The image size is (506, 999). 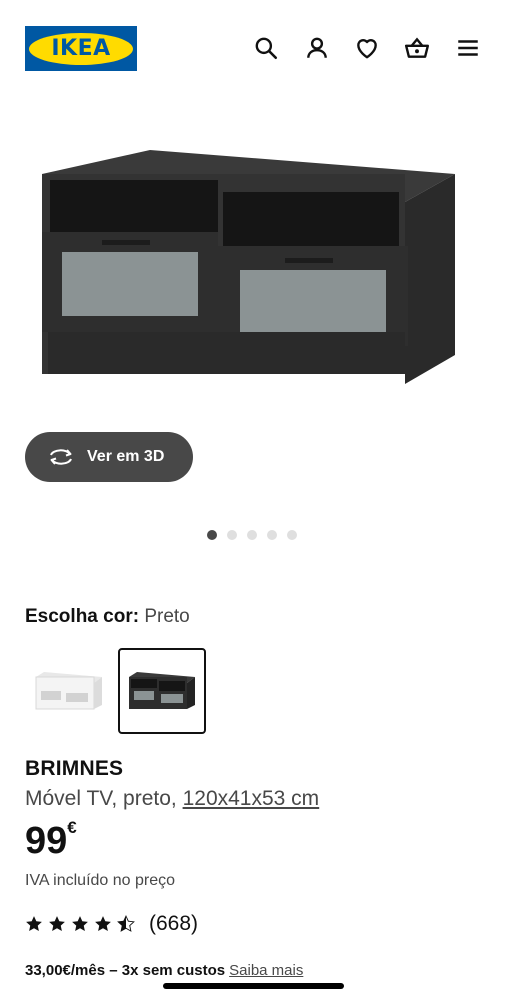 What do you see at coordinates (251, 798) in the screenshot?
I see `product-measurements-link: 120x41x53 cm` at bounding box center [251, 798].